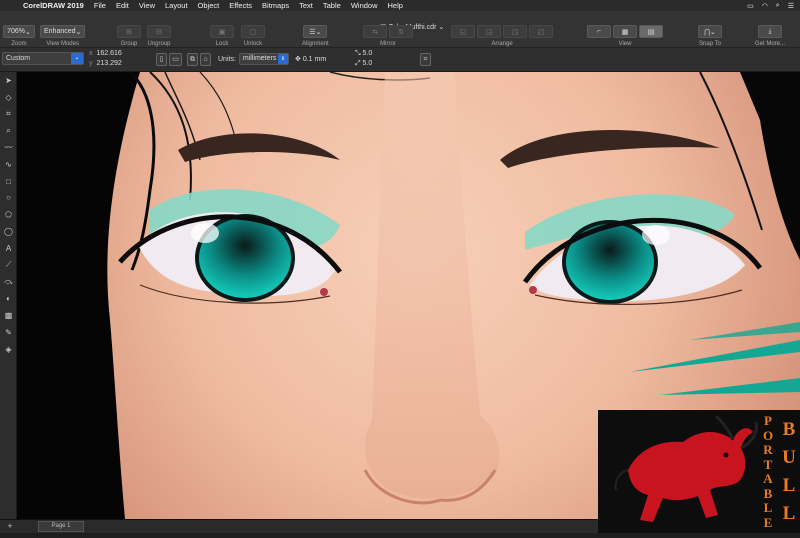 The height and width of the screenshot is (538, 800). I want to click on snap-group: ⋂⌄ Snap To, so click(710, 36).